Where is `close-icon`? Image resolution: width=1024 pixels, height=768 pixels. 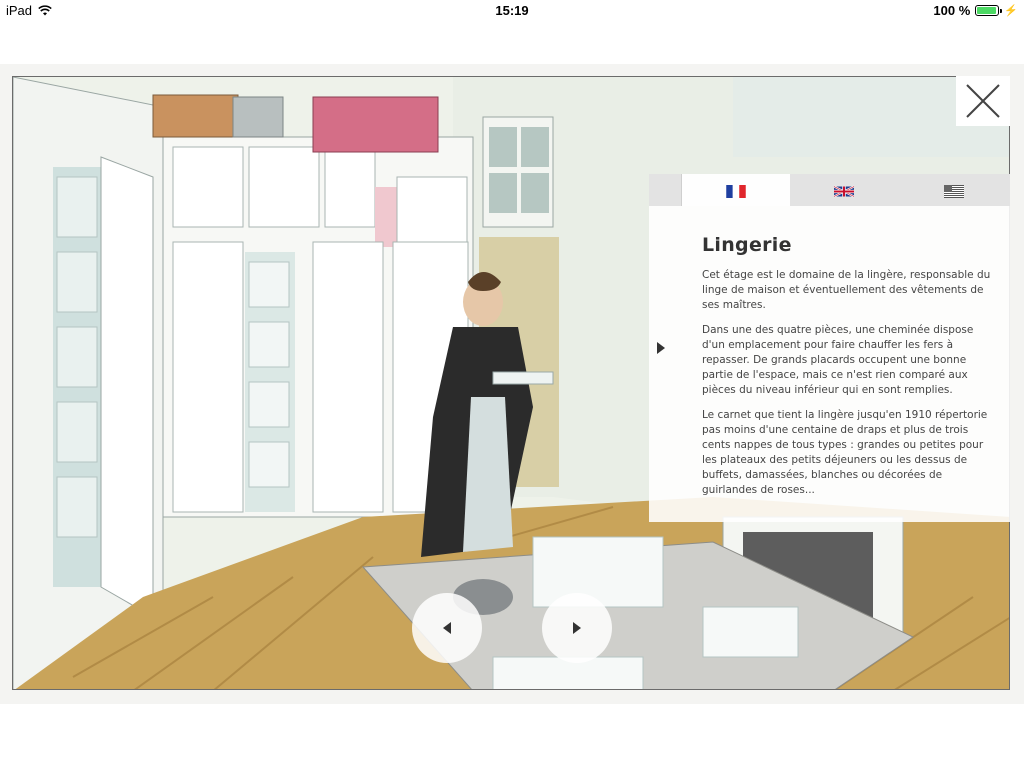
close-icon is located at coordinates (983, 101).